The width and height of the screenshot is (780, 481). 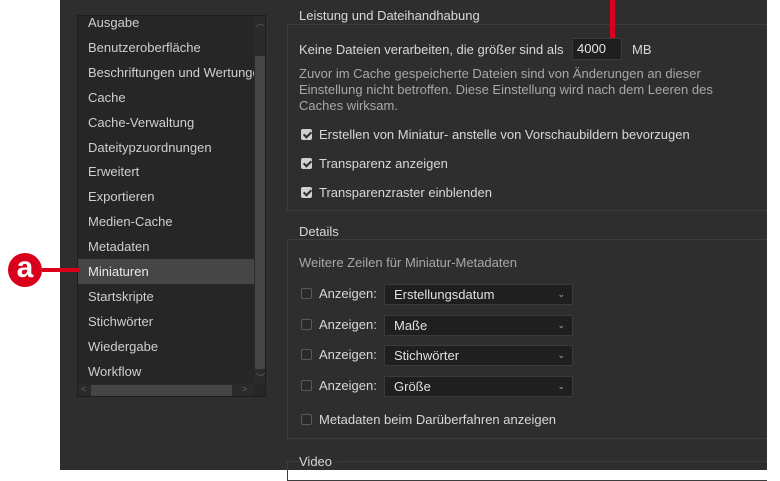 I want to click on sidebar-item: Miniaturen, so click(x=166, y=271).